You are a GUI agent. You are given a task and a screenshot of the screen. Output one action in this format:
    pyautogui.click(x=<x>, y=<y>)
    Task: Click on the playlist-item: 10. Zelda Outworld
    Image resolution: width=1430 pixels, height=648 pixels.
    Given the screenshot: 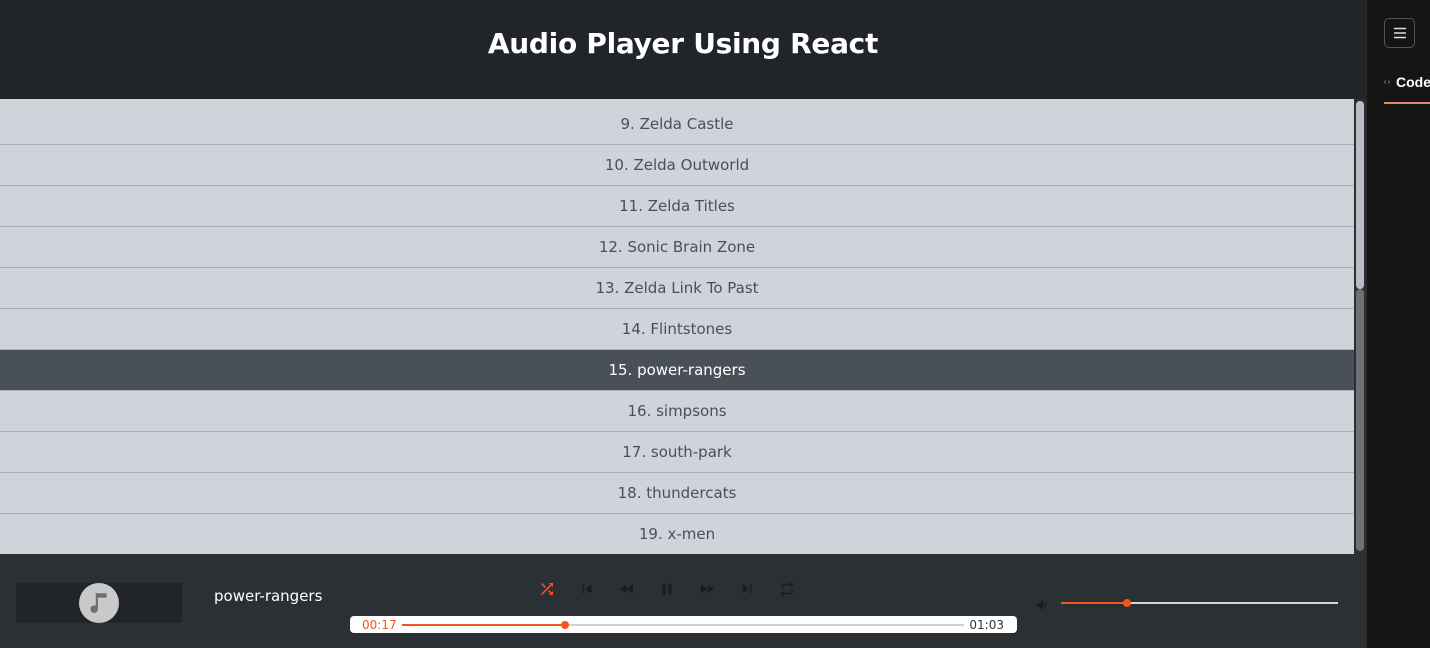 What is the action you would take?
    pyautogui.click(x=677, y=165)
    